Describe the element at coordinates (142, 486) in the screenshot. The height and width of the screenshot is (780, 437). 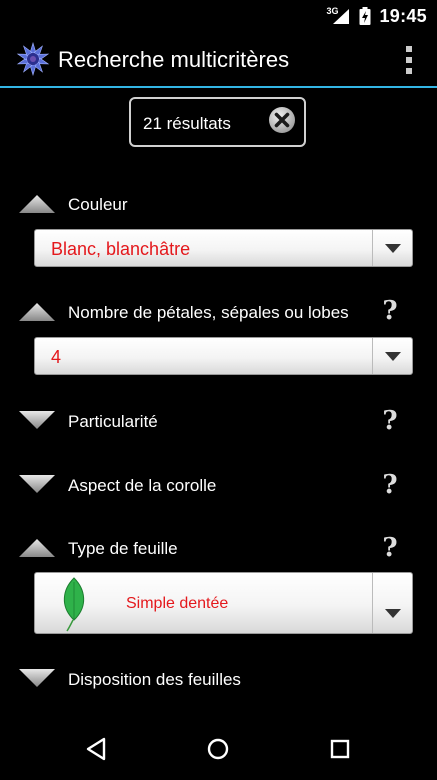
I see `criterion-label-corolle: Aspect de la corolle` at that location.